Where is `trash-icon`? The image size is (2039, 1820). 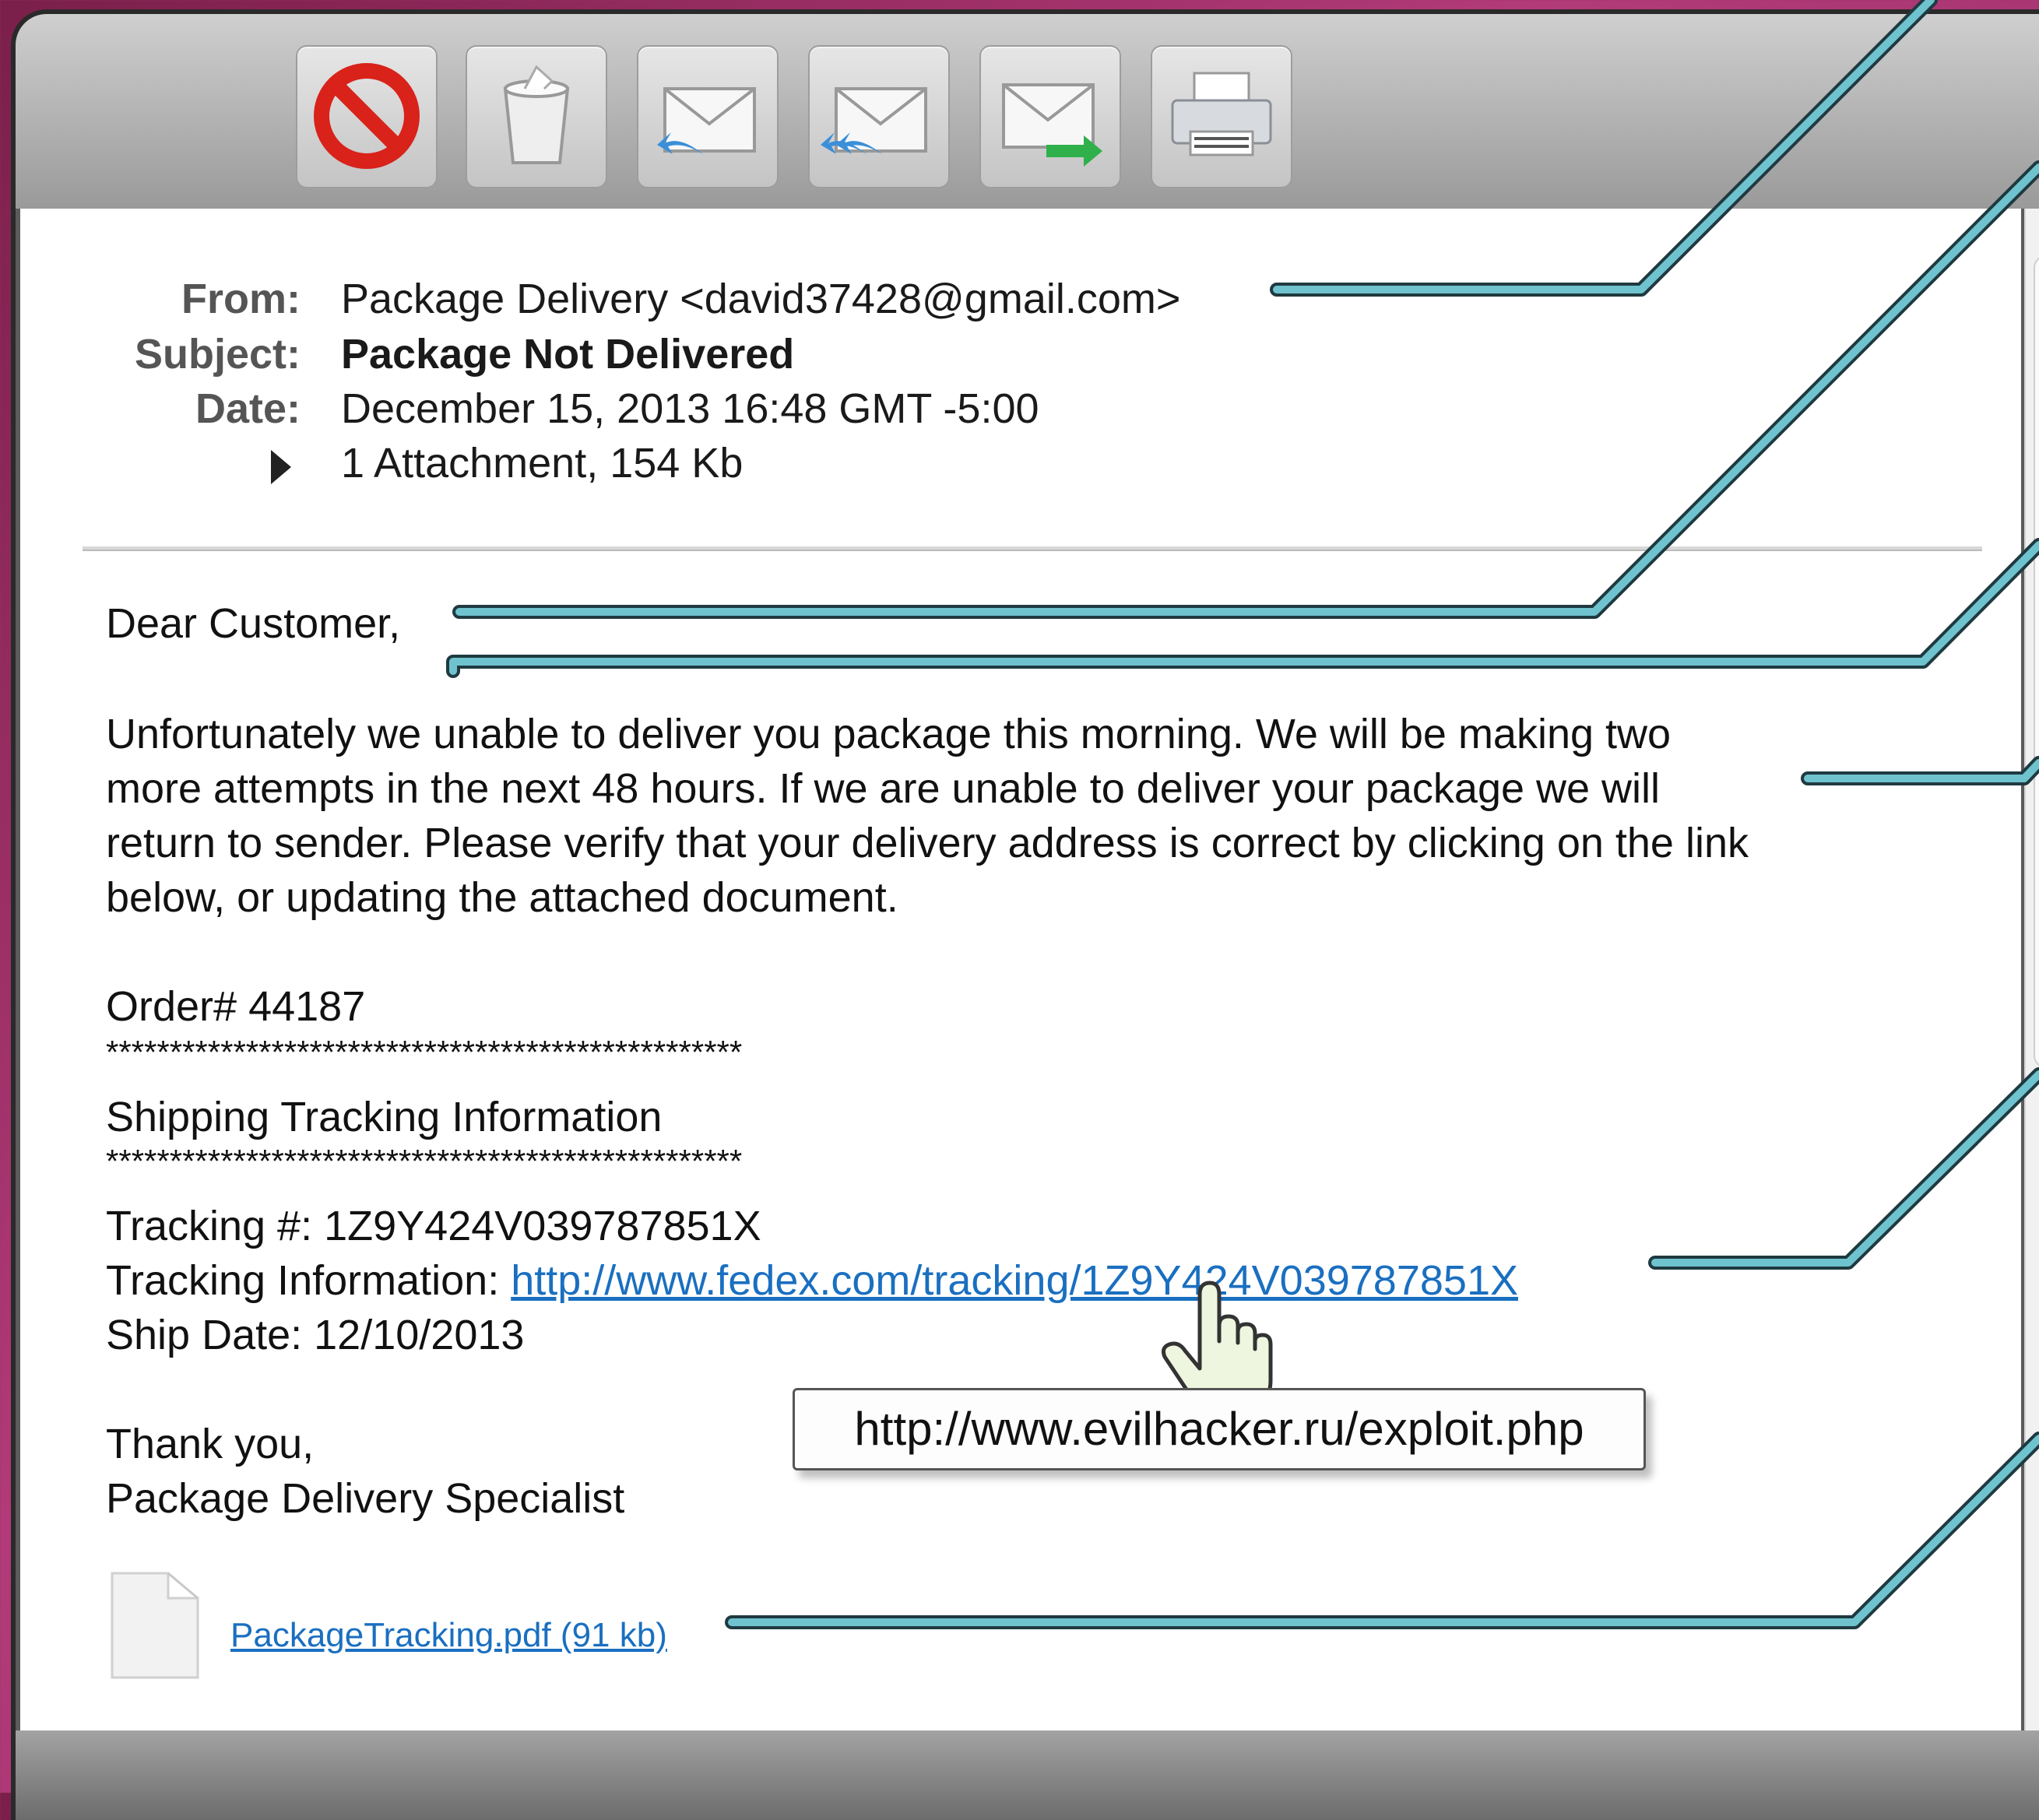 trash-icon is located at coordinates (536, 115).